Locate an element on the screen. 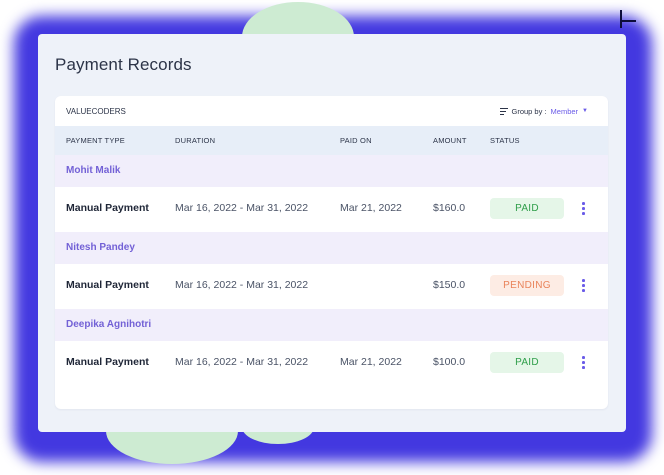  group-row-member: Nitesh Pandey is located at coordinates (331, 248).